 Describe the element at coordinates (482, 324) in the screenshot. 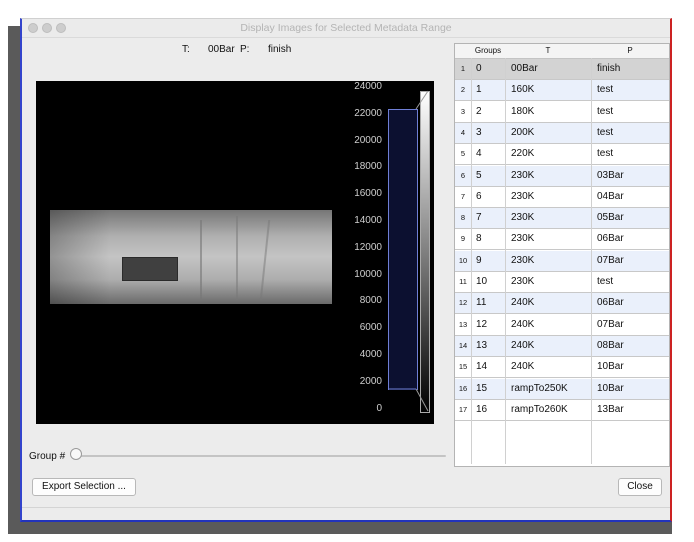

I see `group-cell: 12` at that location.